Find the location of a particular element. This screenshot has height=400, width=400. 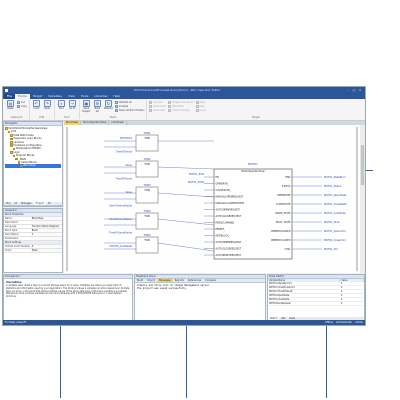

input-variable-label: MOTOR01 is located at coordinates (126, 138).